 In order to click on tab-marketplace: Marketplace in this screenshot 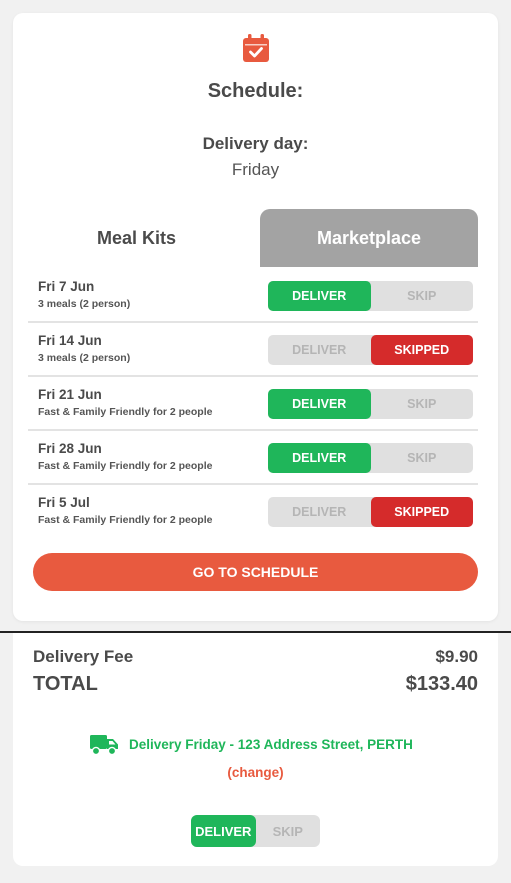, I will do `click(369, 238)`.